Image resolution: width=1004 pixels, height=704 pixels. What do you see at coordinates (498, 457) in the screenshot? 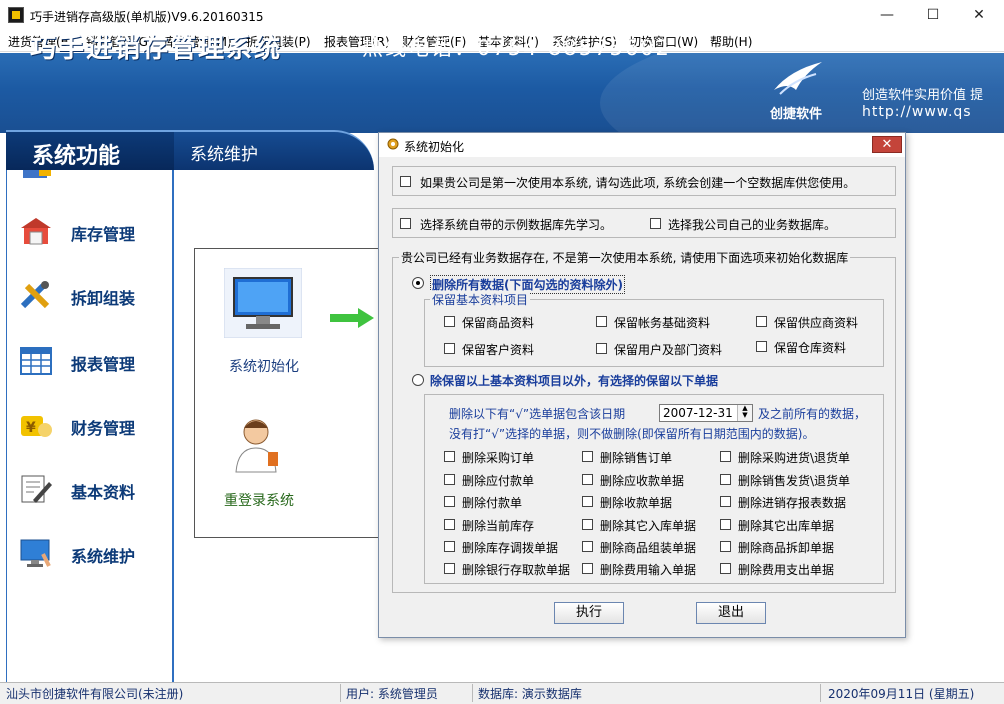
I see `delete-option-label: 删除采购订单` at bounding box center [498, 457].